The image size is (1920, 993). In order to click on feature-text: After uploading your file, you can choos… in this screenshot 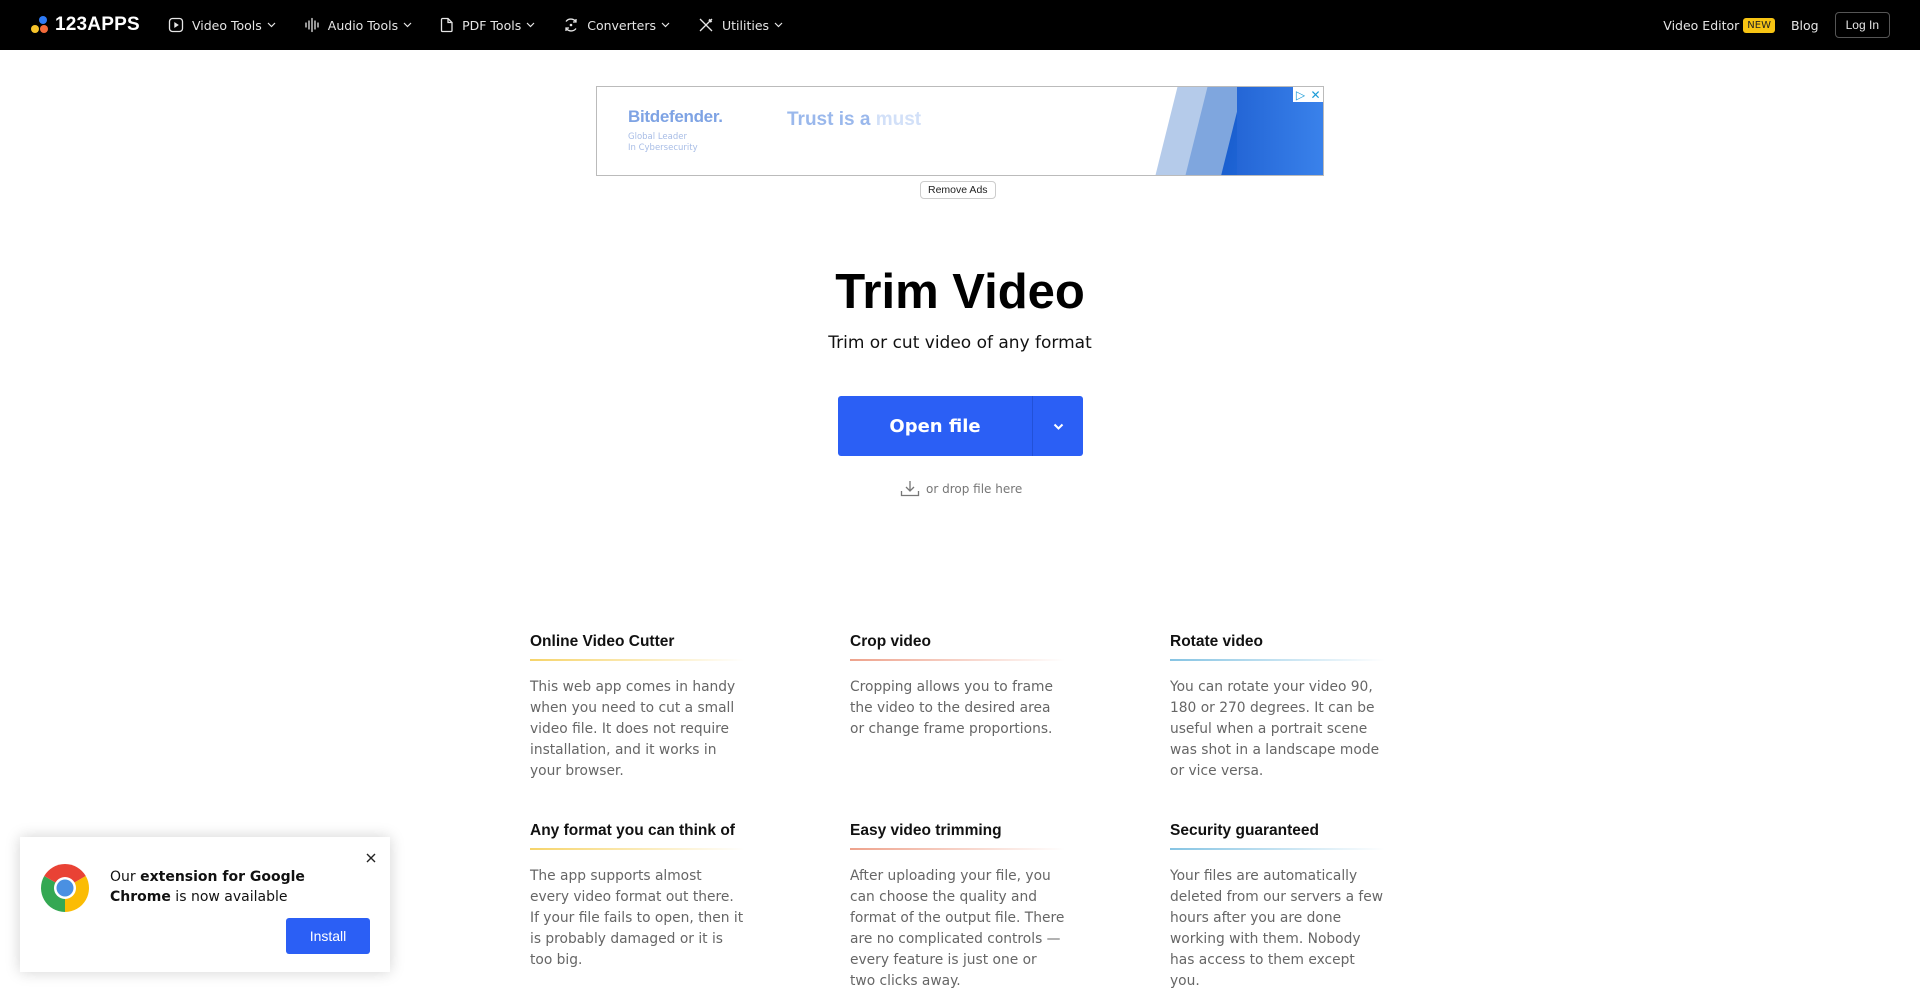, I will do `click(957, 928)`.